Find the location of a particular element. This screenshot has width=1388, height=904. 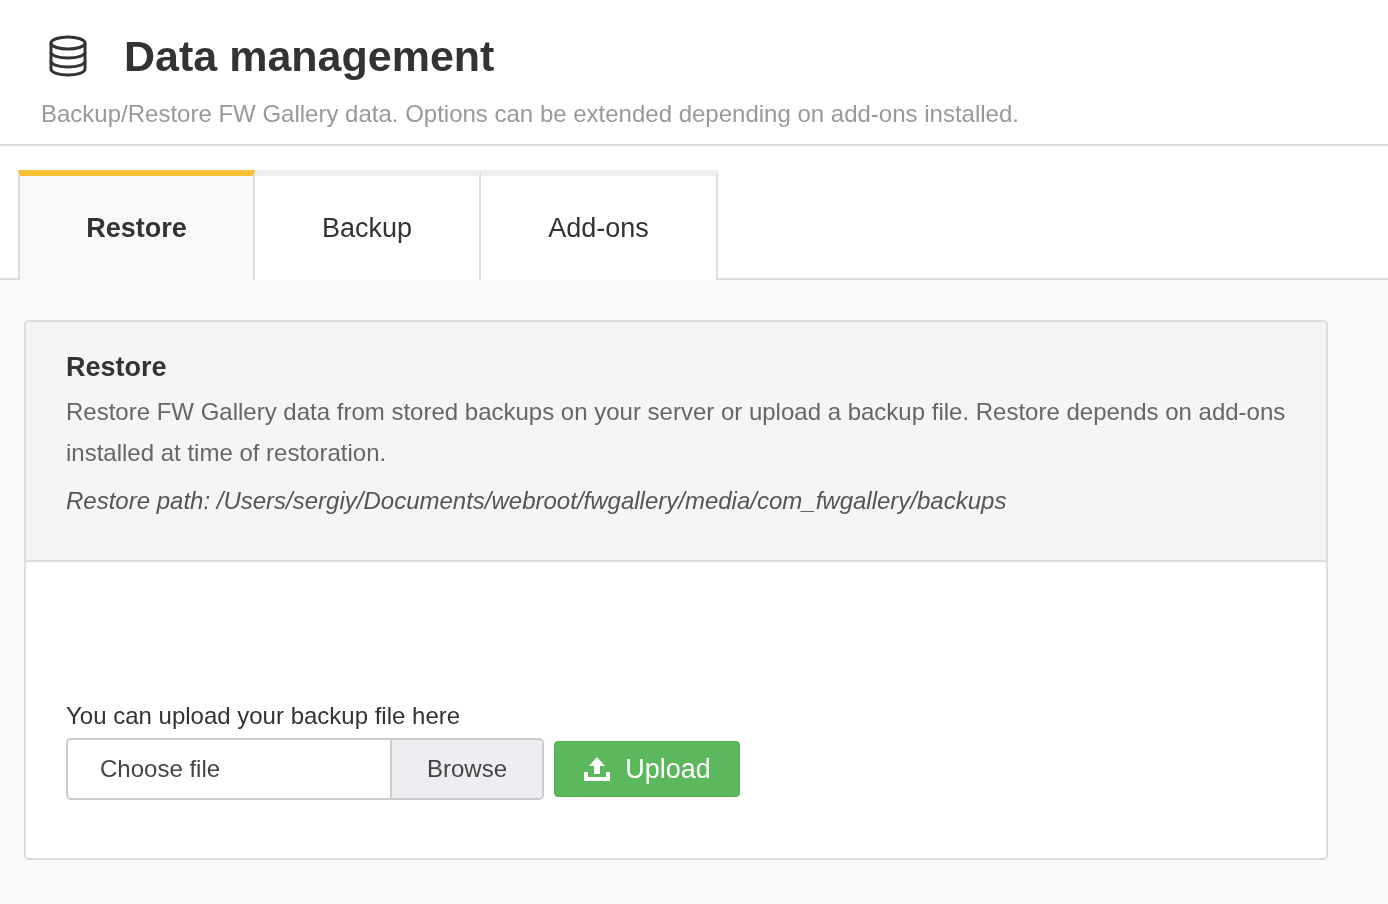

database-icon is located at coordinates (68, 56).